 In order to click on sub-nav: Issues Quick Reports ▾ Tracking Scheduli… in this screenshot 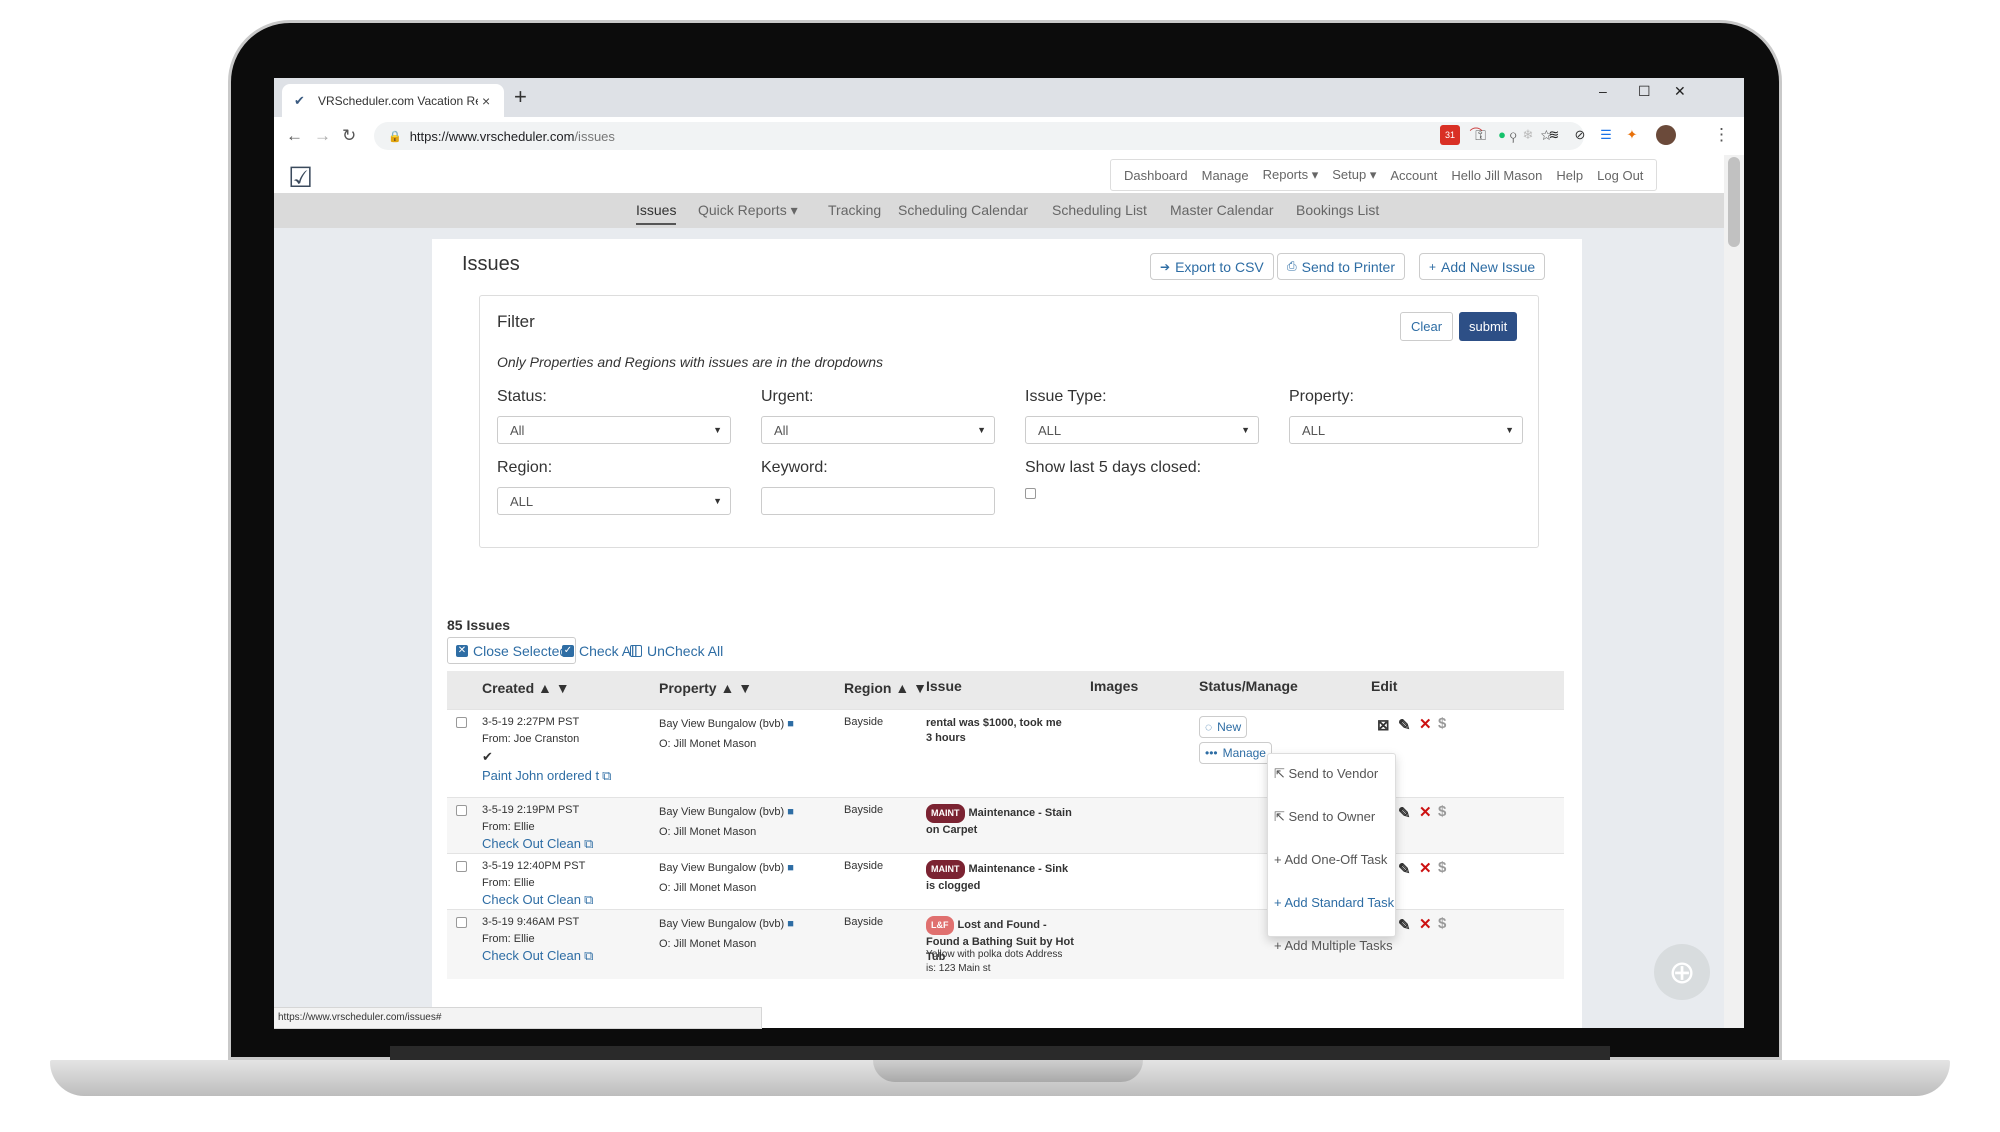, I will do `click(999, 210)`.